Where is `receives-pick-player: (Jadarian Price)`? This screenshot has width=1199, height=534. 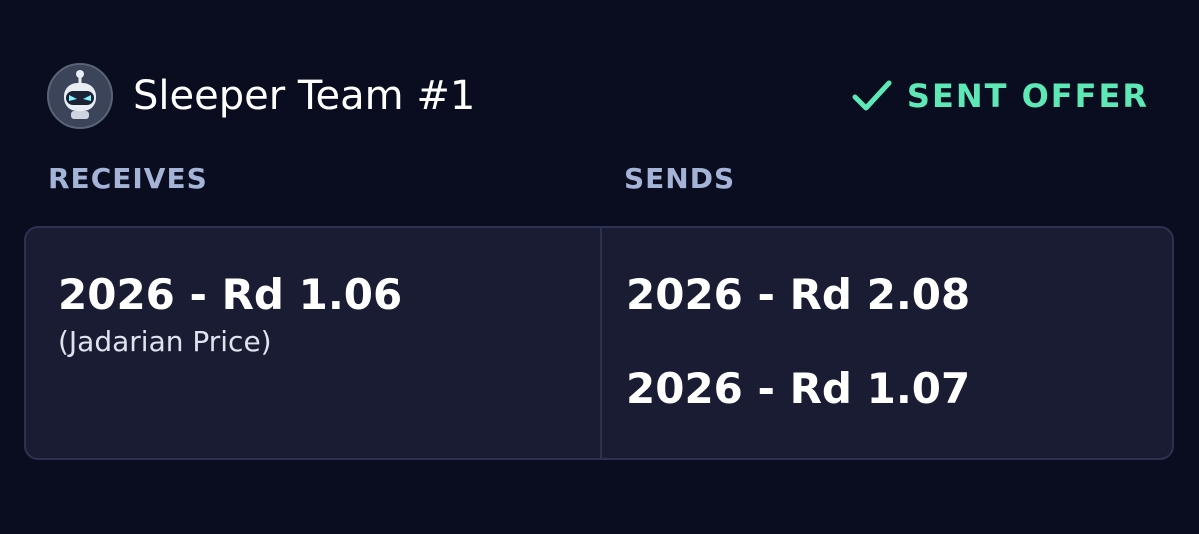
receives-pick-player: (Jadarian Price) is located at coordinates (165, 341).